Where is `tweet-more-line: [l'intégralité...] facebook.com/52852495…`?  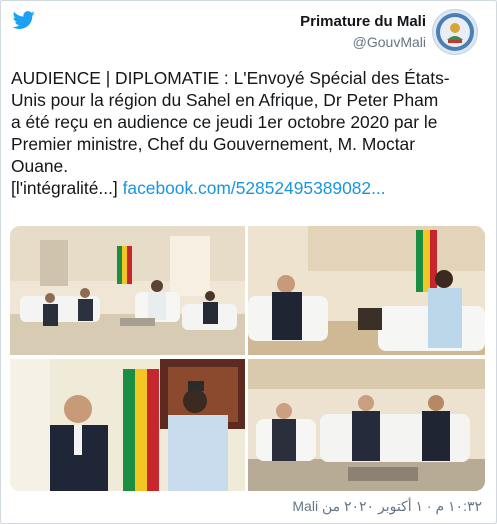
tweet-more-line: [l'intégralité...] facebook.com/52852495… is located at coordinates (250, 188).